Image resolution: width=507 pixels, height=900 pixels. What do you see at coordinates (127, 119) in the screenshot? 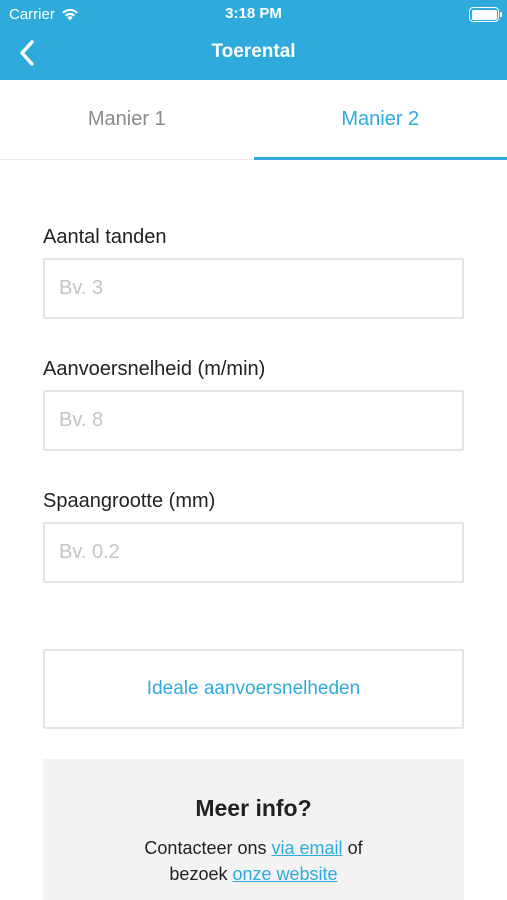
I see `tab-manier-1: Manier 1` at bounding box center [127, 119].